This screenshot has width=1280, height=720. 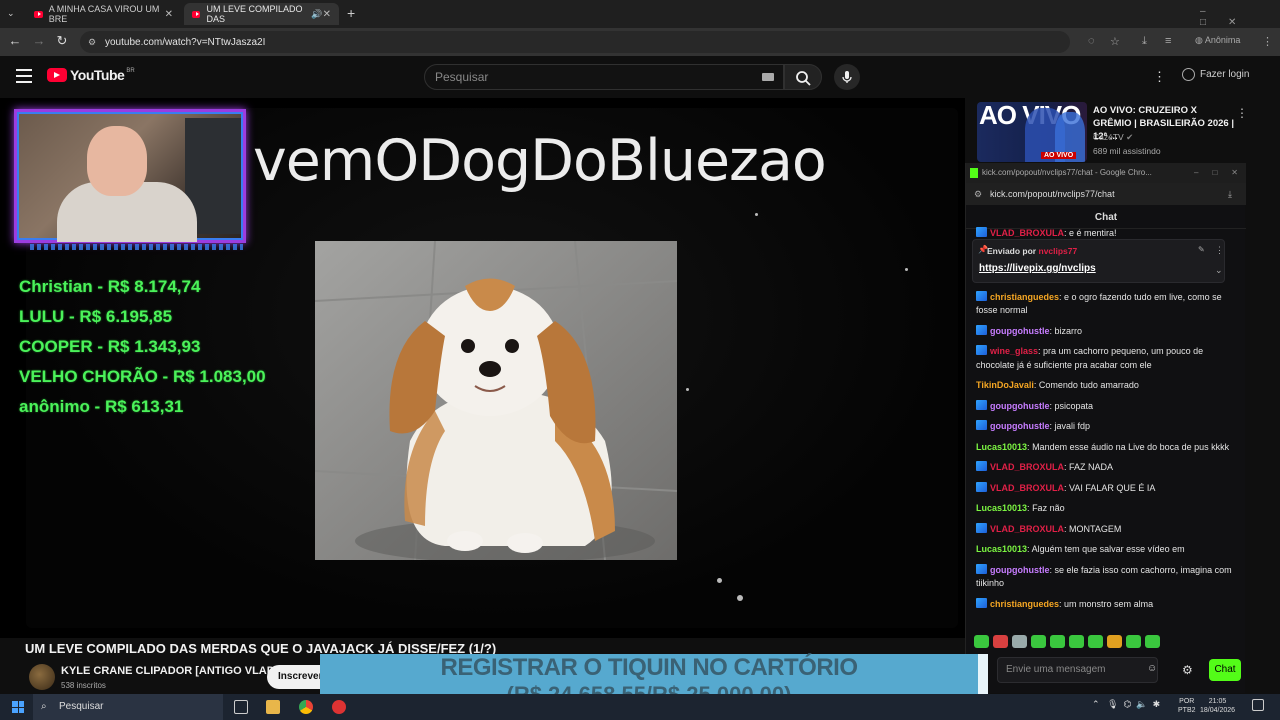 I want to click on eye-off-icon: ◌, so click(x=1091, y=41).